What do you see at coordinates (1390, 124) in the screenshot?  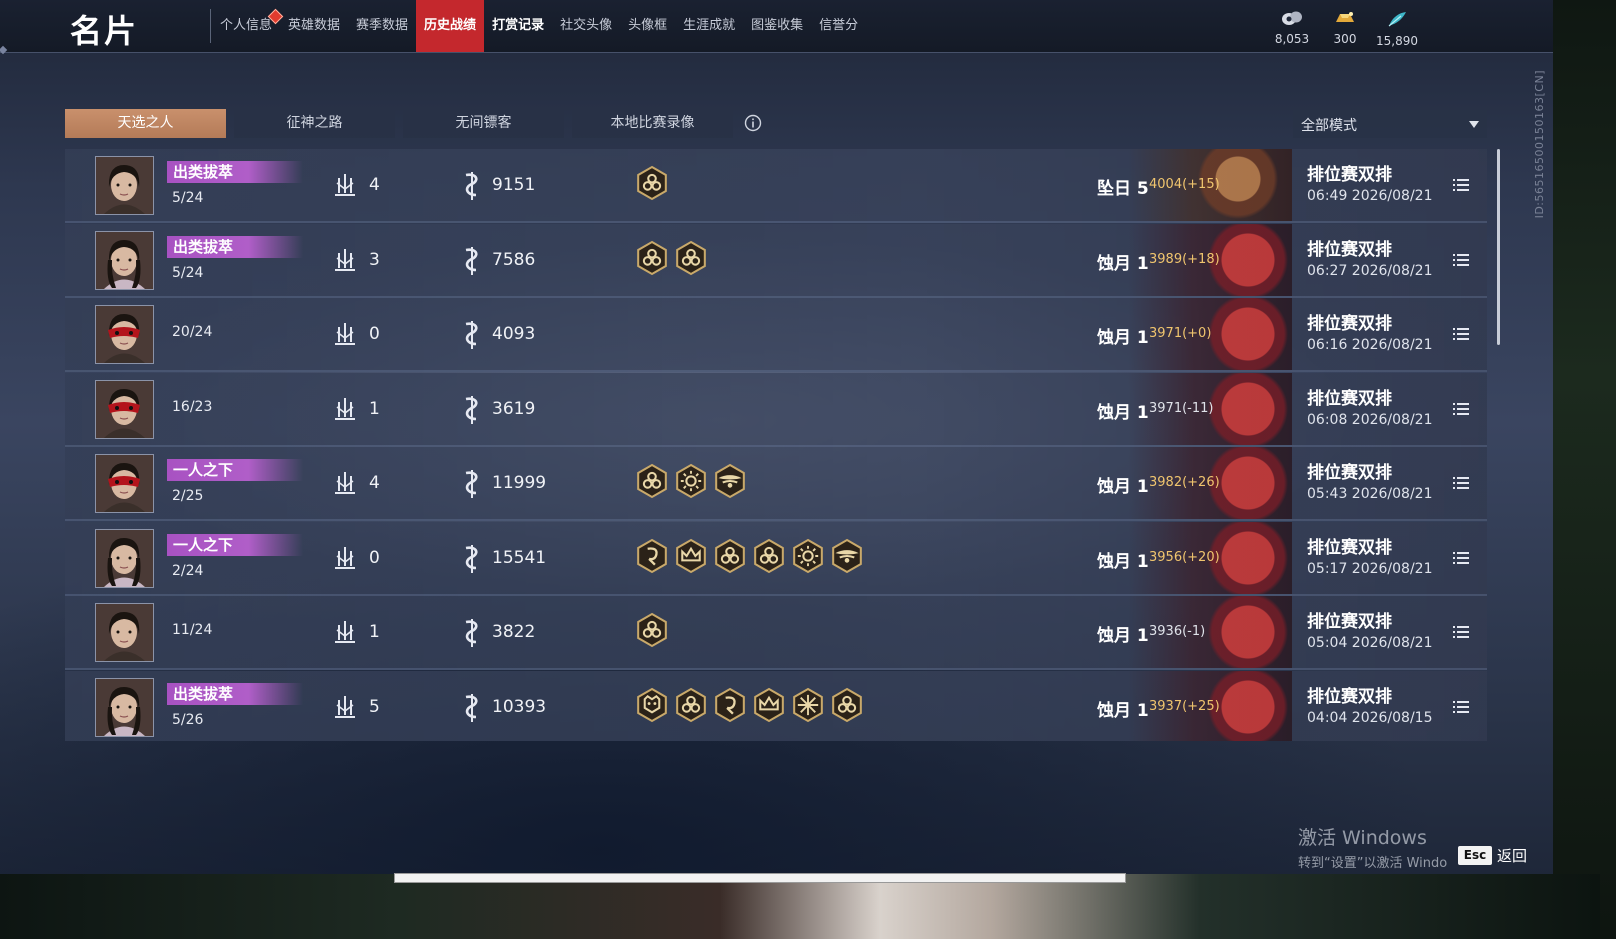 I see `mode-dropdown: 全部模式` at bounding box center [1390, 124].